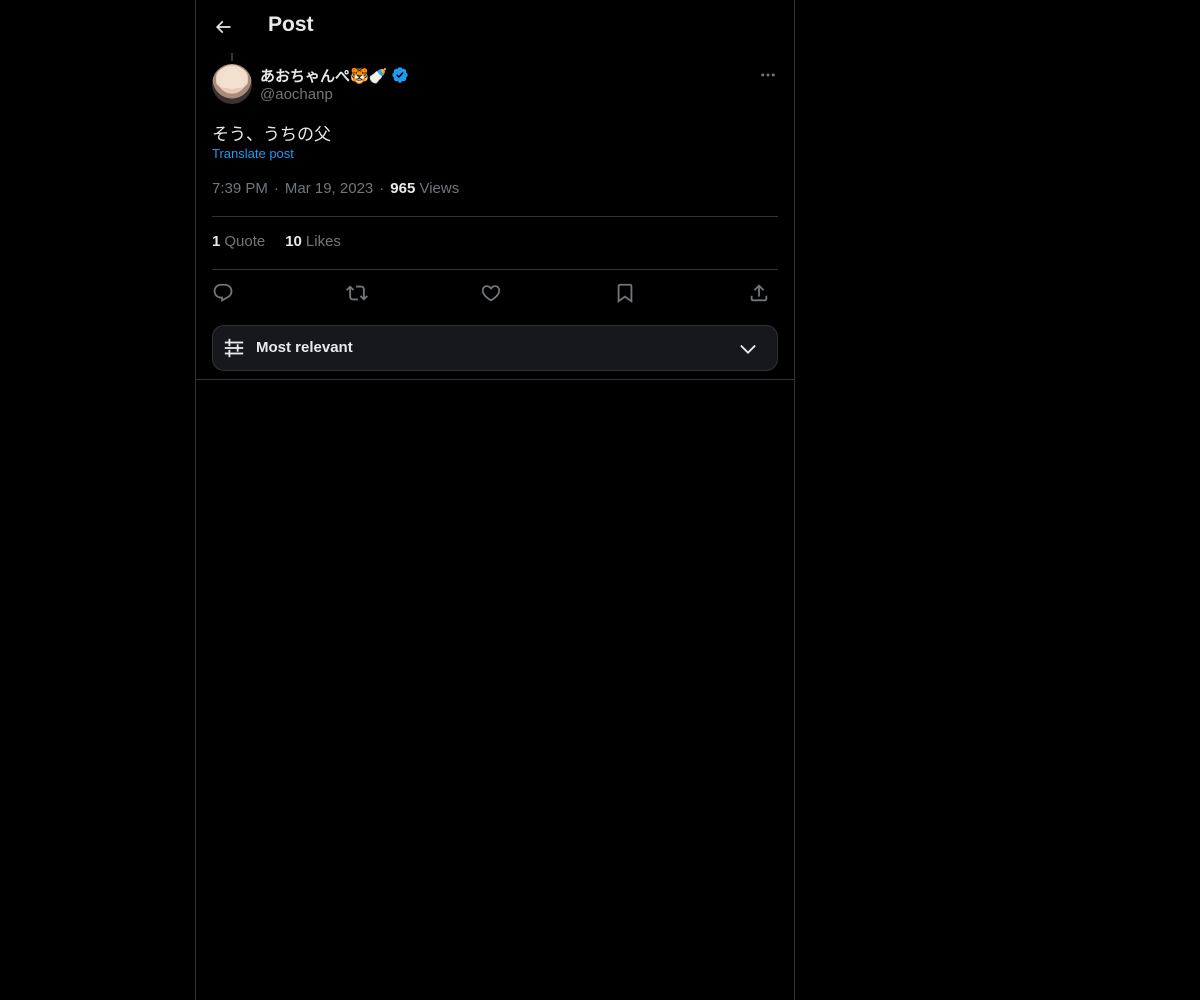  I want to click on translate-post-link: Translate post, so click(253, 153).